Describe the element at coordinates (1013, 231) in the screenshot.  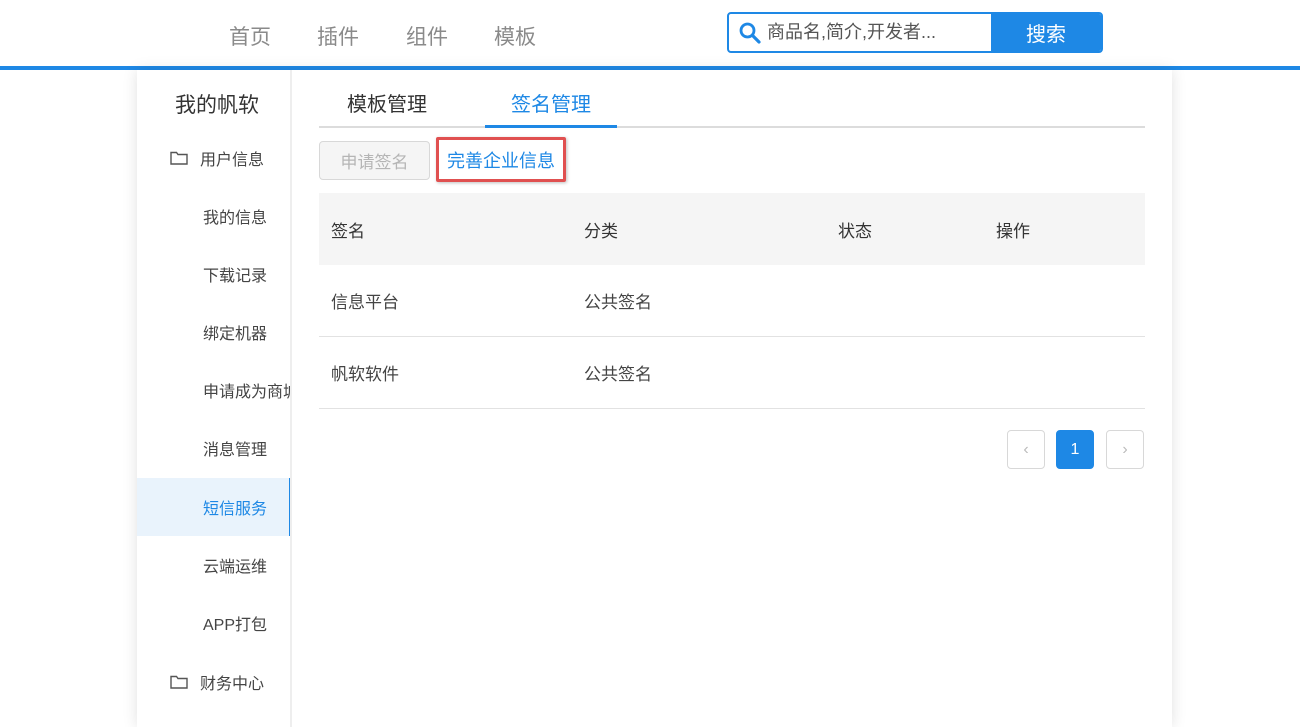
I see `header-actions: 操作` at that location.